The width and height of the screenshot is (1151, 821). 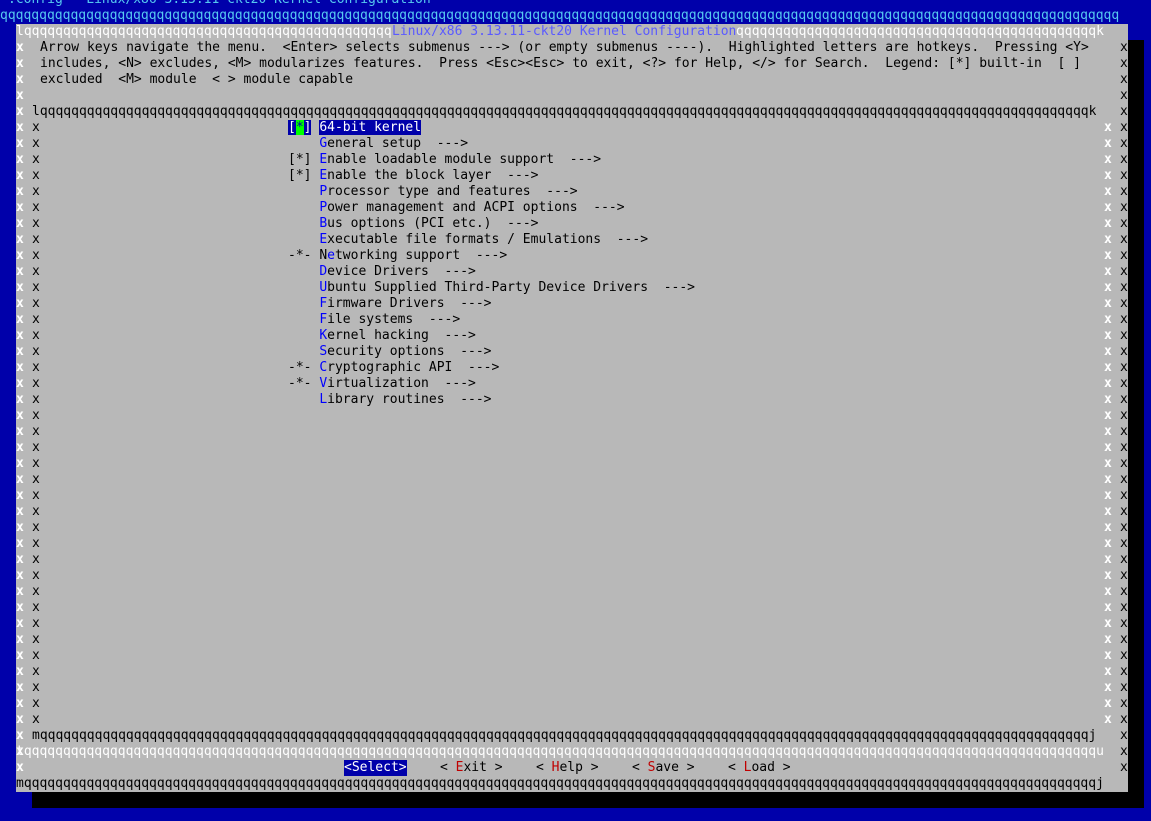 I want to click on menu-item: -*- Networking support --->, so click(x=397, y=256).